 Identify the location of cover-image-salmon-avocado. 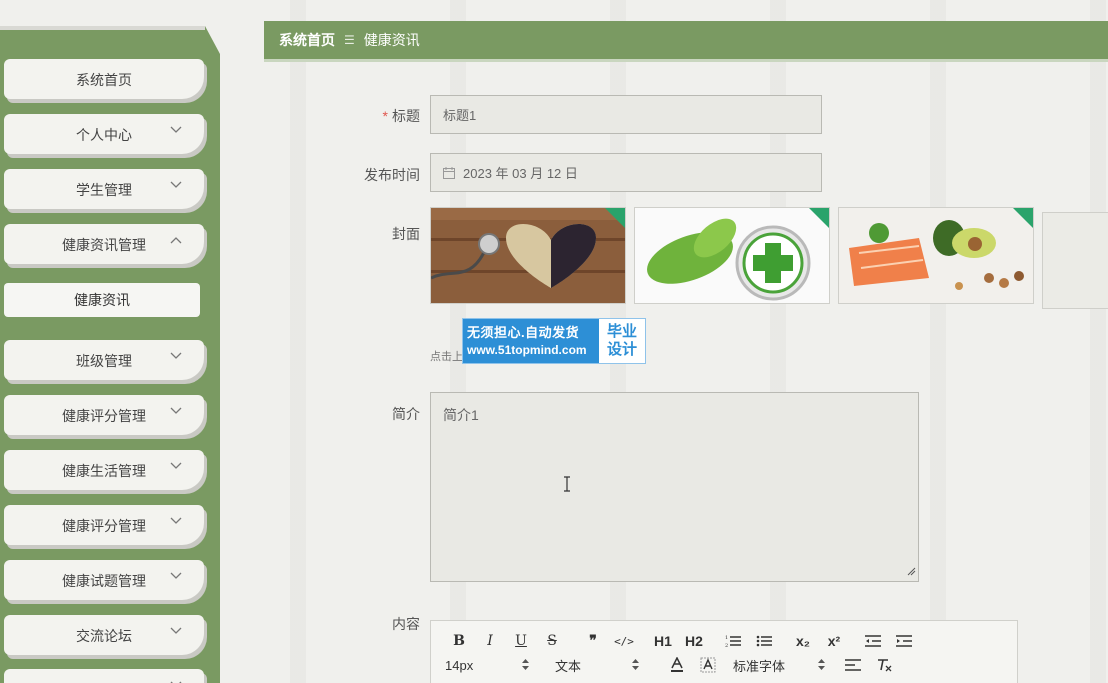
(936, 255).